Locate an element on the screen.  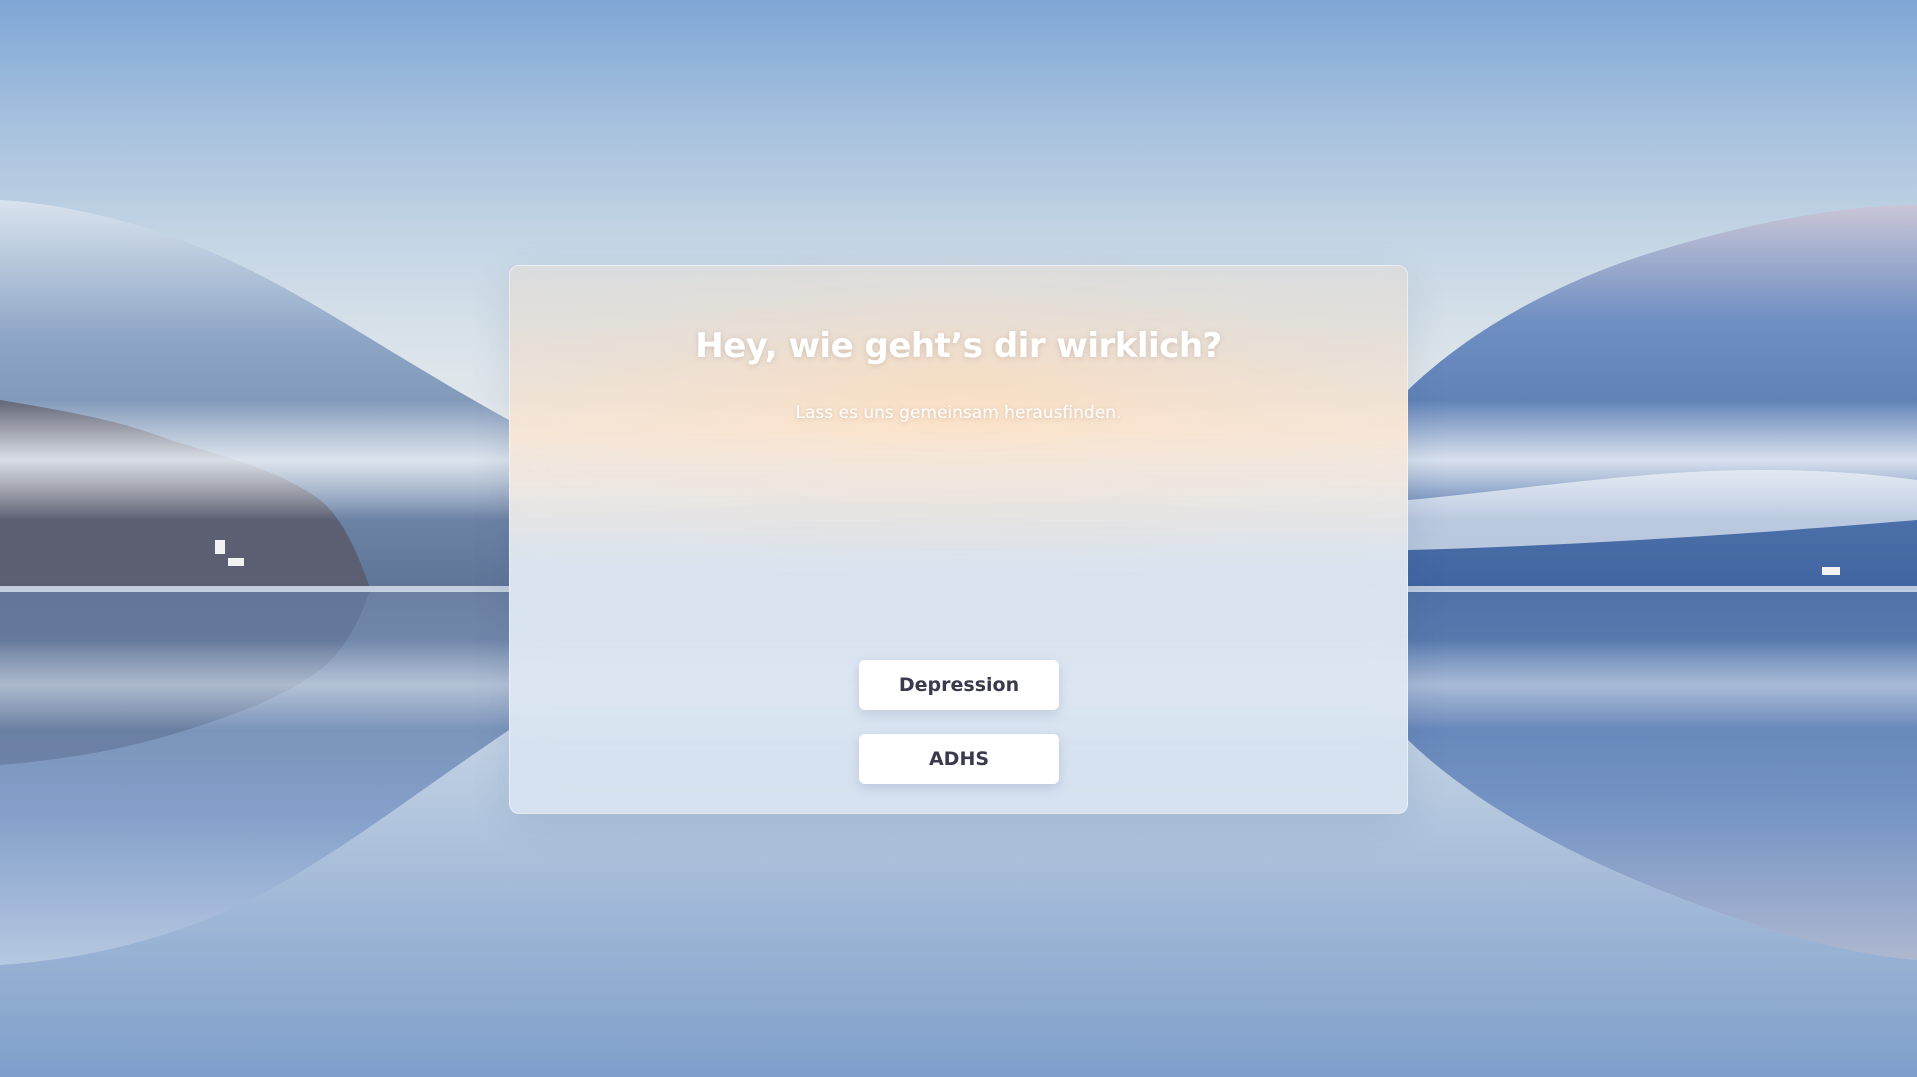
page-title: Hey, wie geht’s dir wirklich? is located at coordinates (958, 346).